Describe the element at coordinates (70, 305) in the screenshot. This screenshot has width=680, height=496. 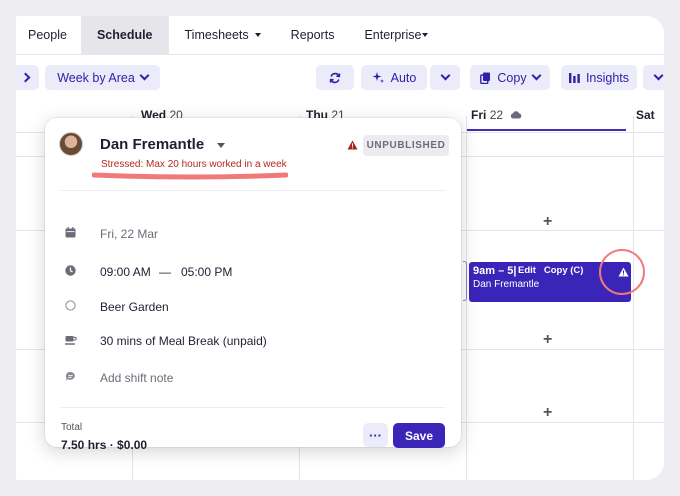
I see `area-icon` at that location.